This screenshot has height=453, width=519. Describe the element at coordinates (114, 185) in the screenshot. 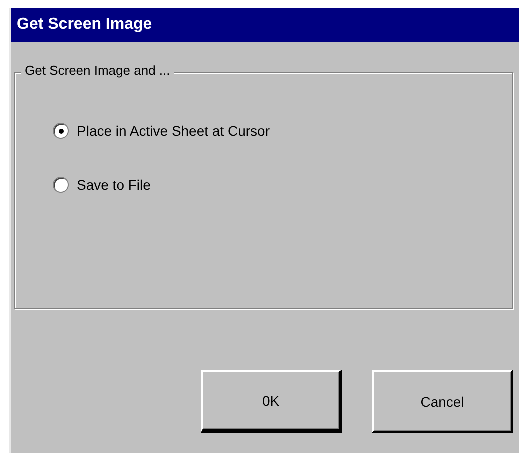

I see `radio-label: Save to File` at that location.